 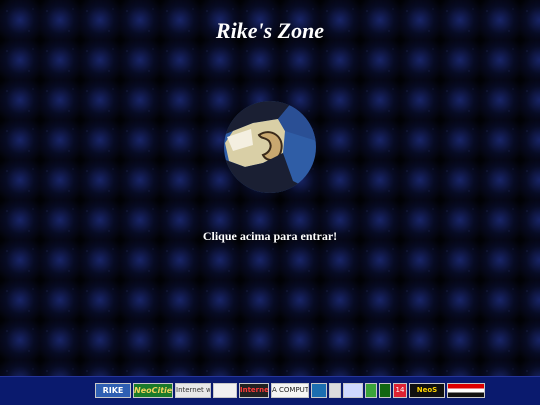 I want to click on internet-explorer-badge: Internet with, so click(x=193, y=390).